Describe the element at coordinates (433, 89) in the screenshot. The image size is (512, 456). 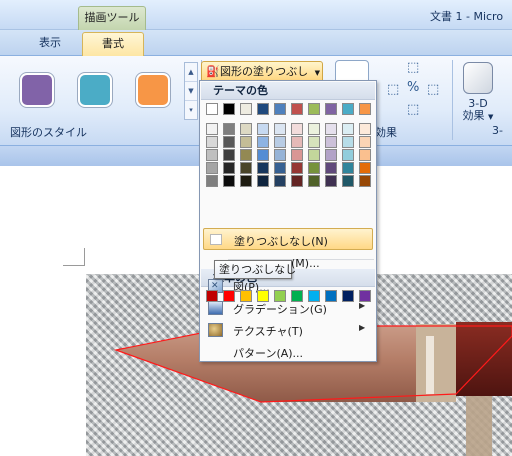
I see `nudge-right-icon: ⬚` at that location.